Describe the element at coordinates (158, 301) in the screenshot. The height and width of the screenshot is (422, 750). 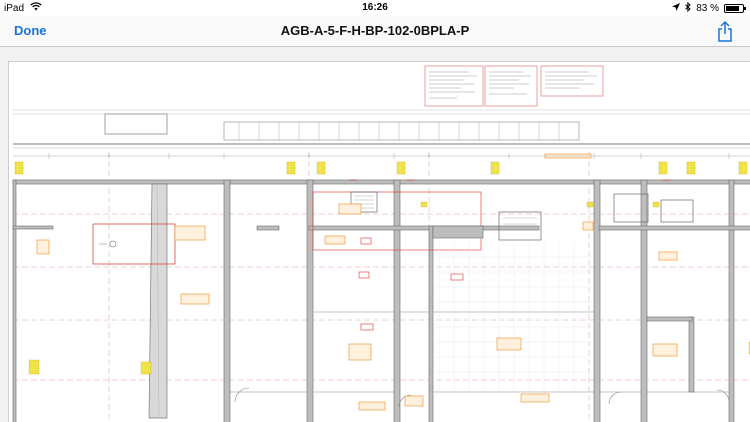
I see `tapered-column` at that location.